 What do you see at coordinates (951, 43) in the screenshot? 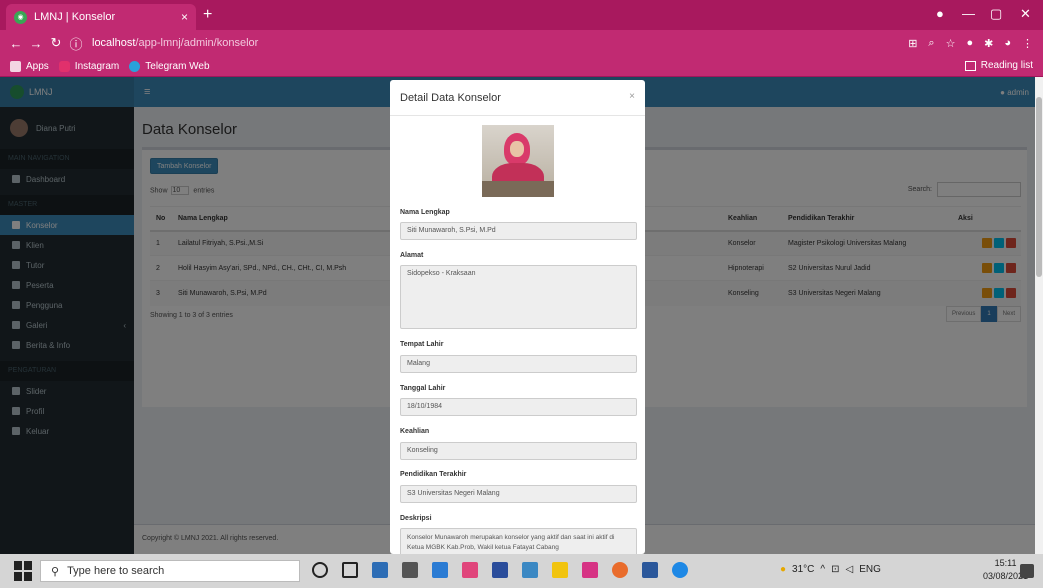
I see `star-icon: ☆` at bounding box center [951, 43].